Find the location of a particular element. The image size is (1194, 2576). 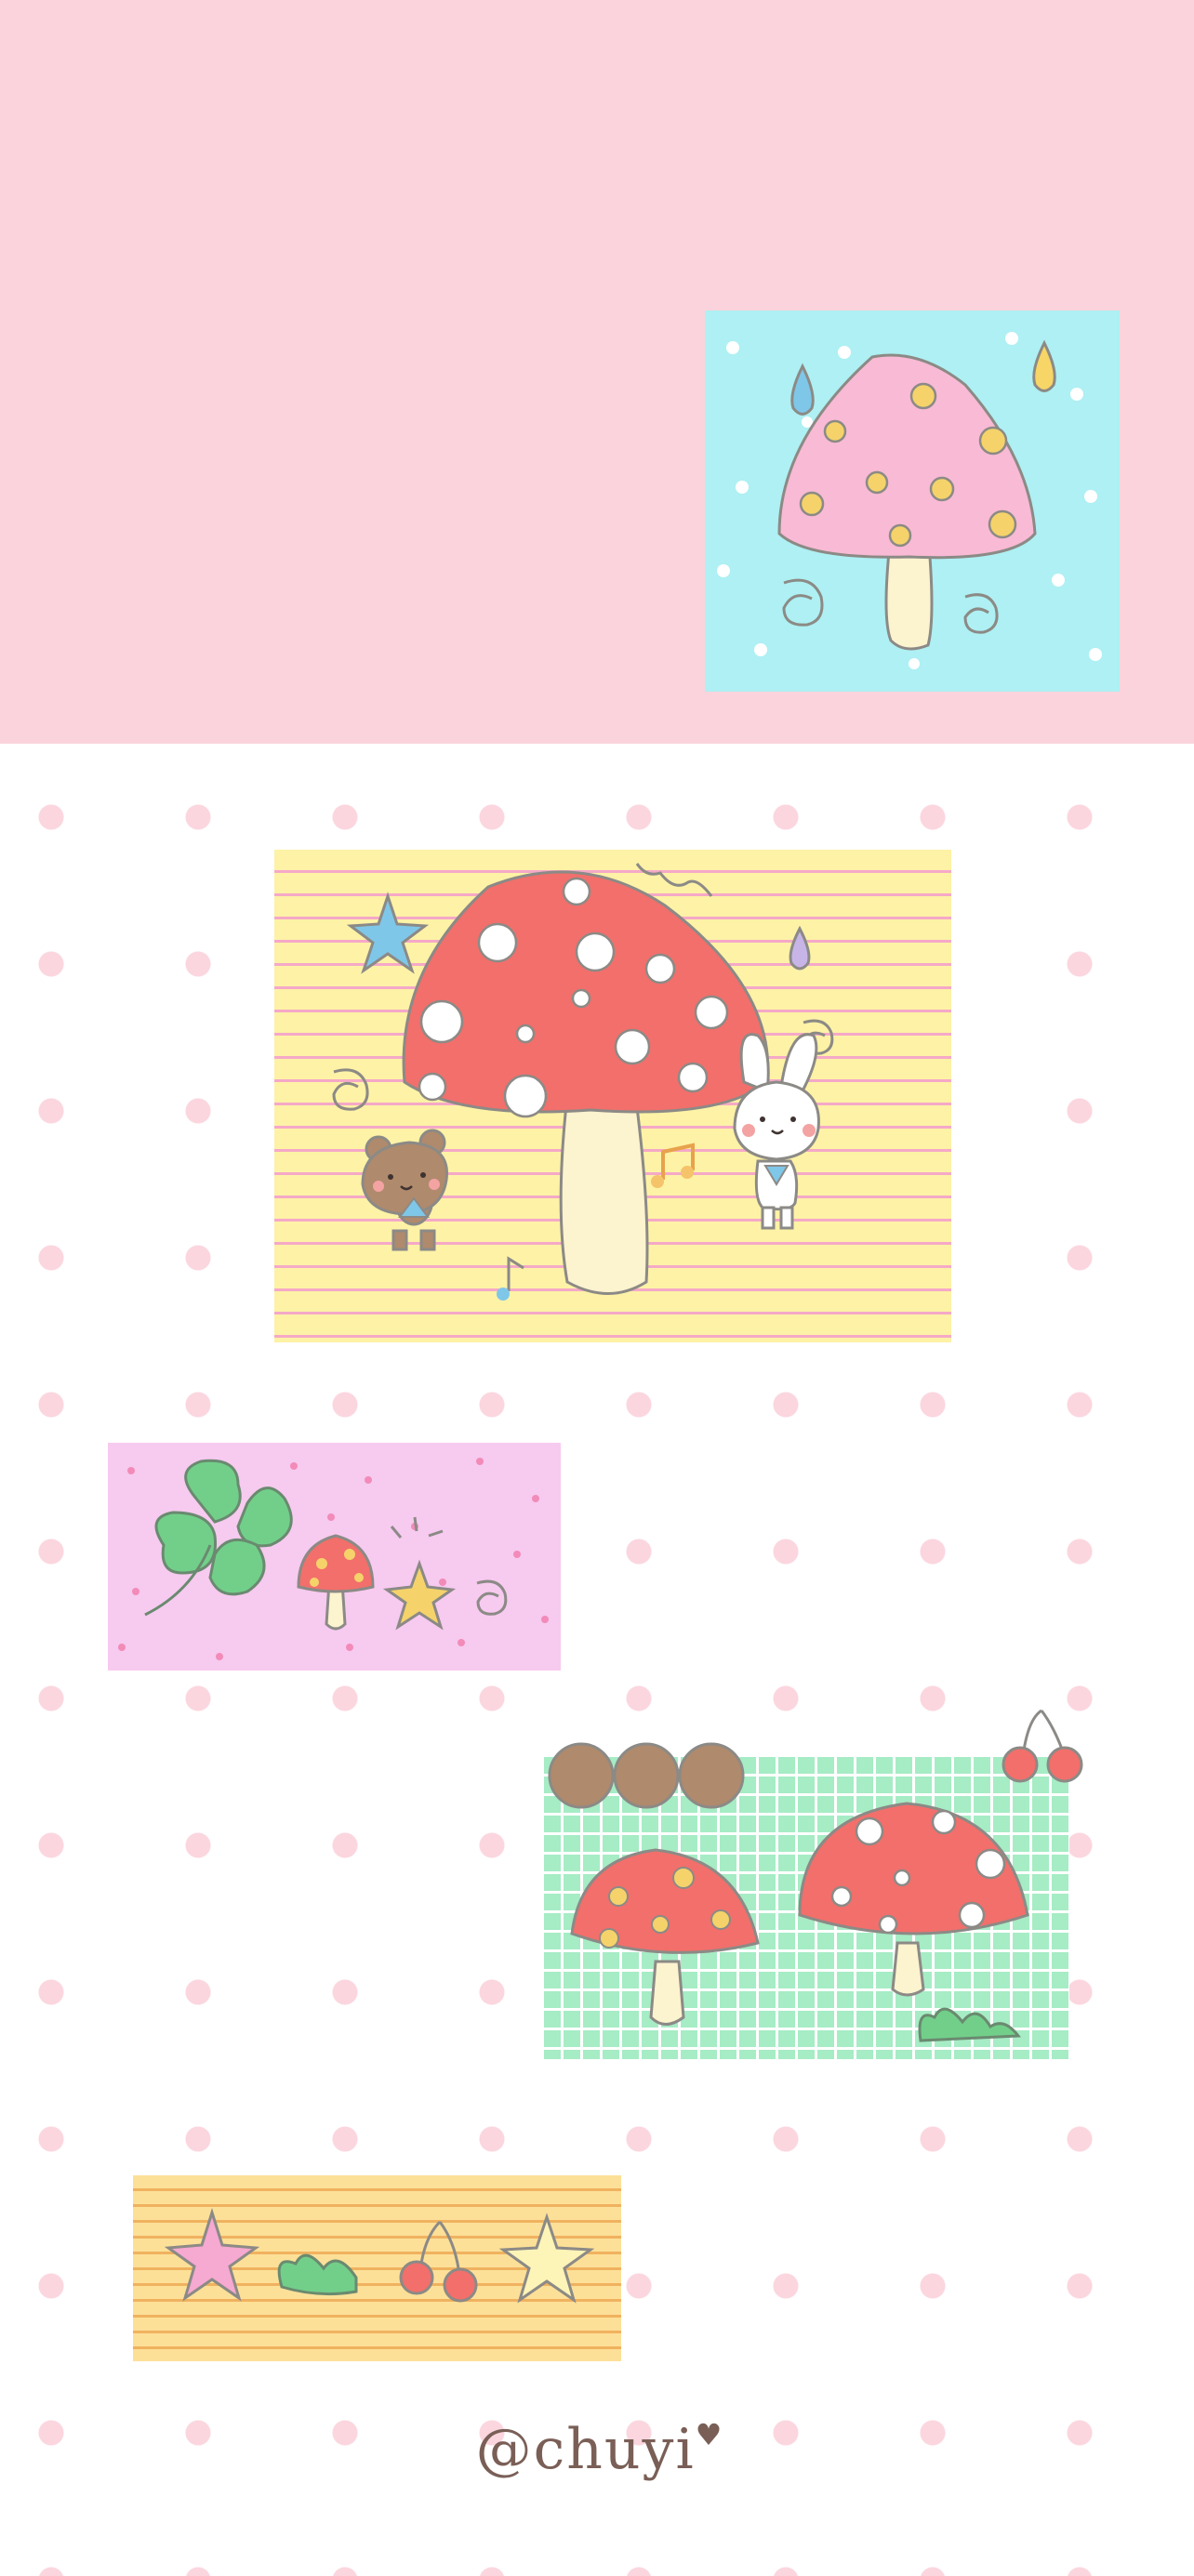

cyan-mushroom-card is located at coordinates (913, 501).